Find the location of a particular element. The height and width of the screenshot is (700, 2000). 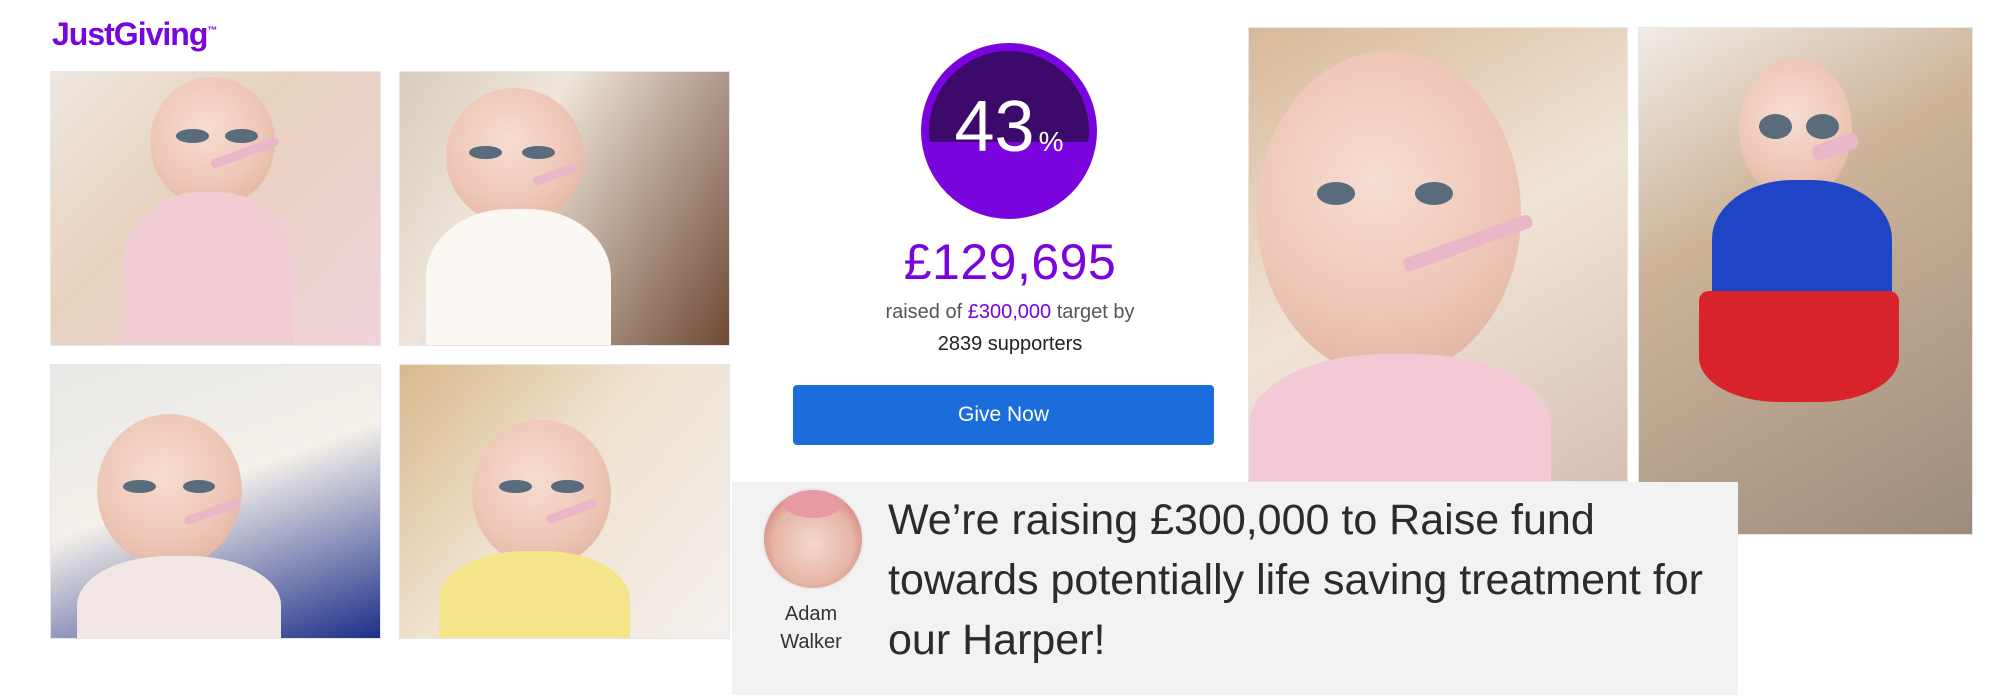

photo-baby-in-cot is located at coordinates (215, 208).